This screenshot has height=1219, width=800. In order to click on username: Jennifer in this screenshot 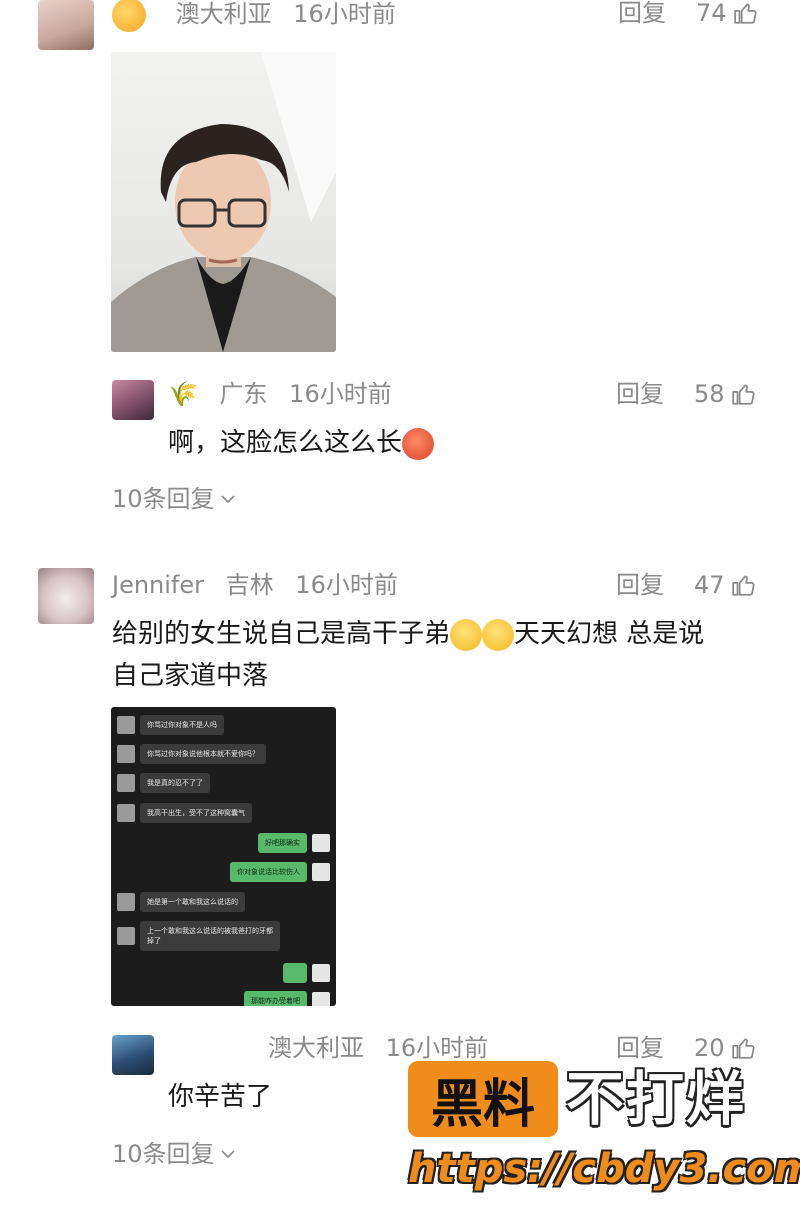, I will do `click(158, 585)`.